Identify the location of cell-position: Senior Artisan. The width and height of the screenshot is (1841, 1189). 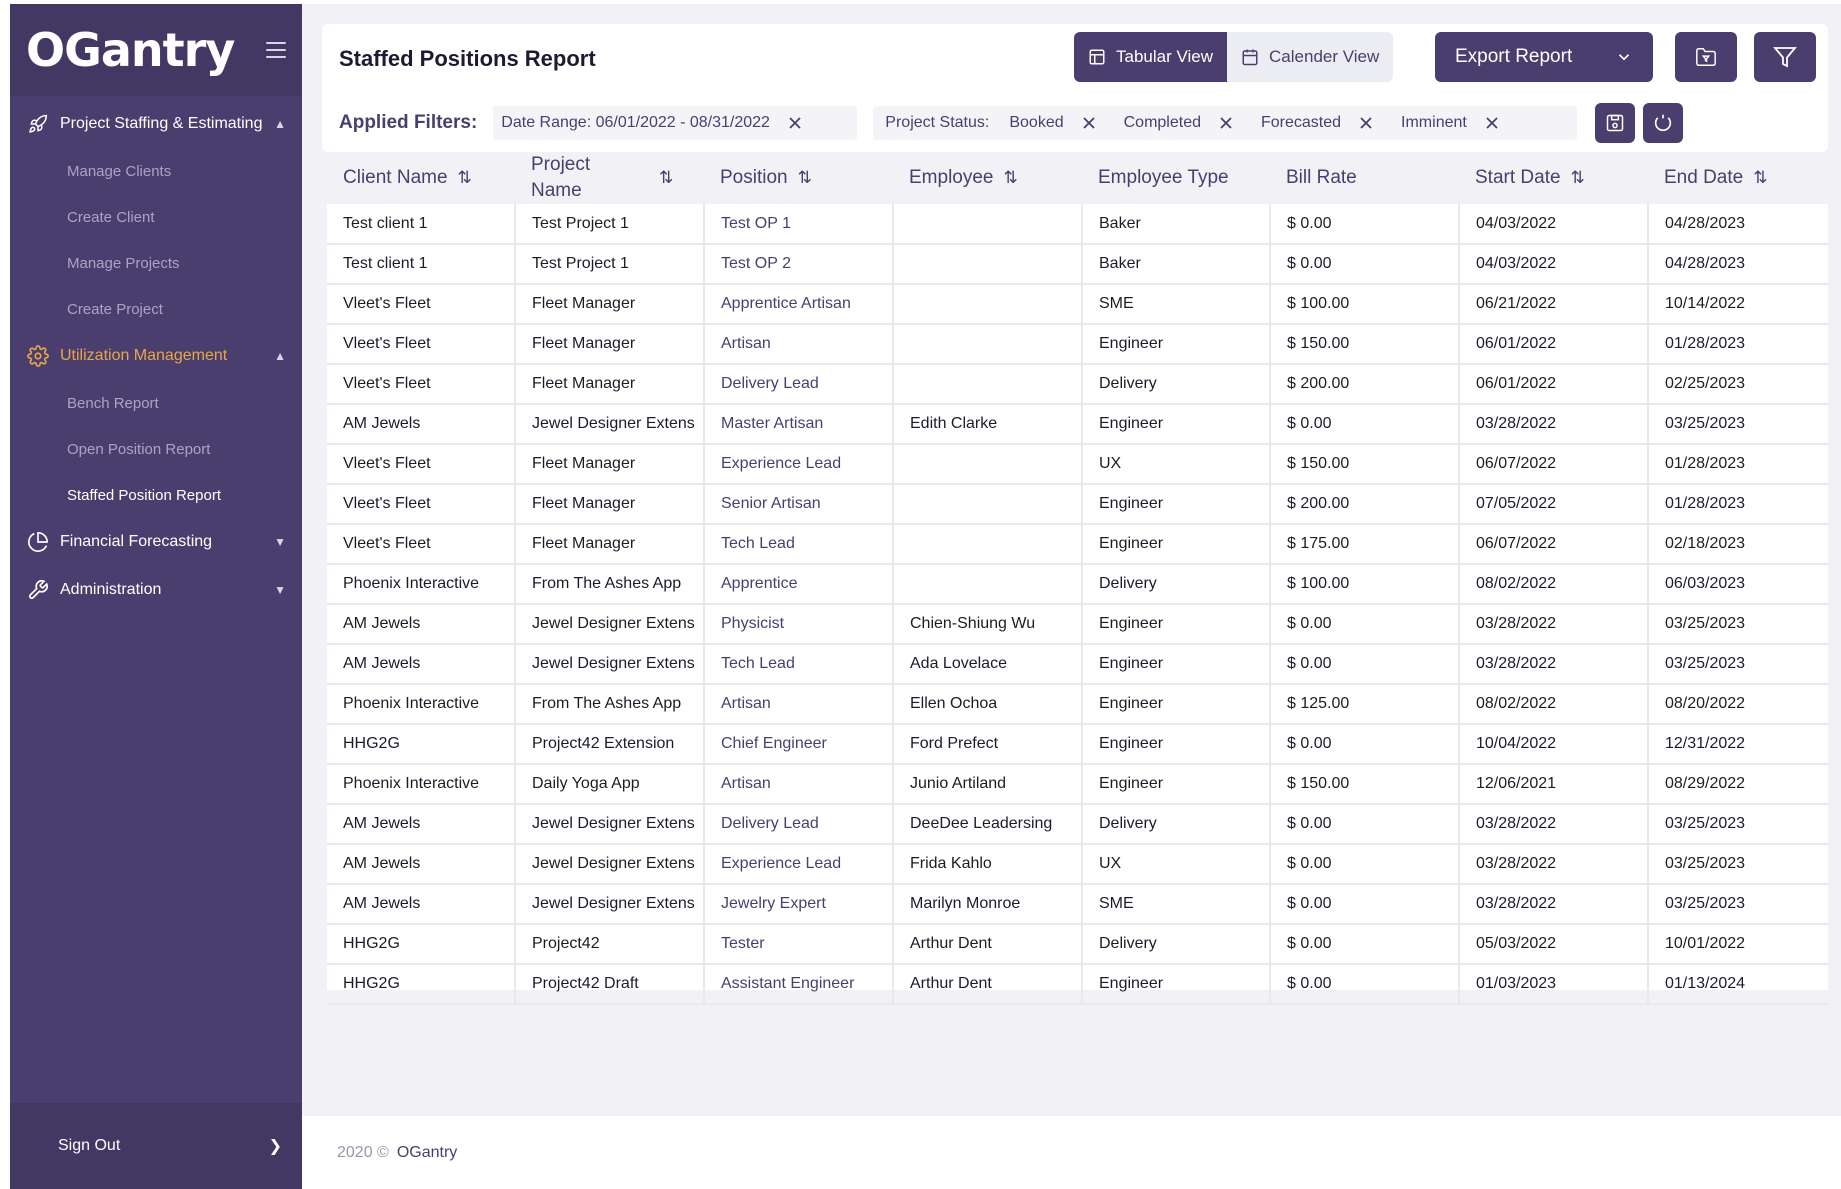
(799, 504).